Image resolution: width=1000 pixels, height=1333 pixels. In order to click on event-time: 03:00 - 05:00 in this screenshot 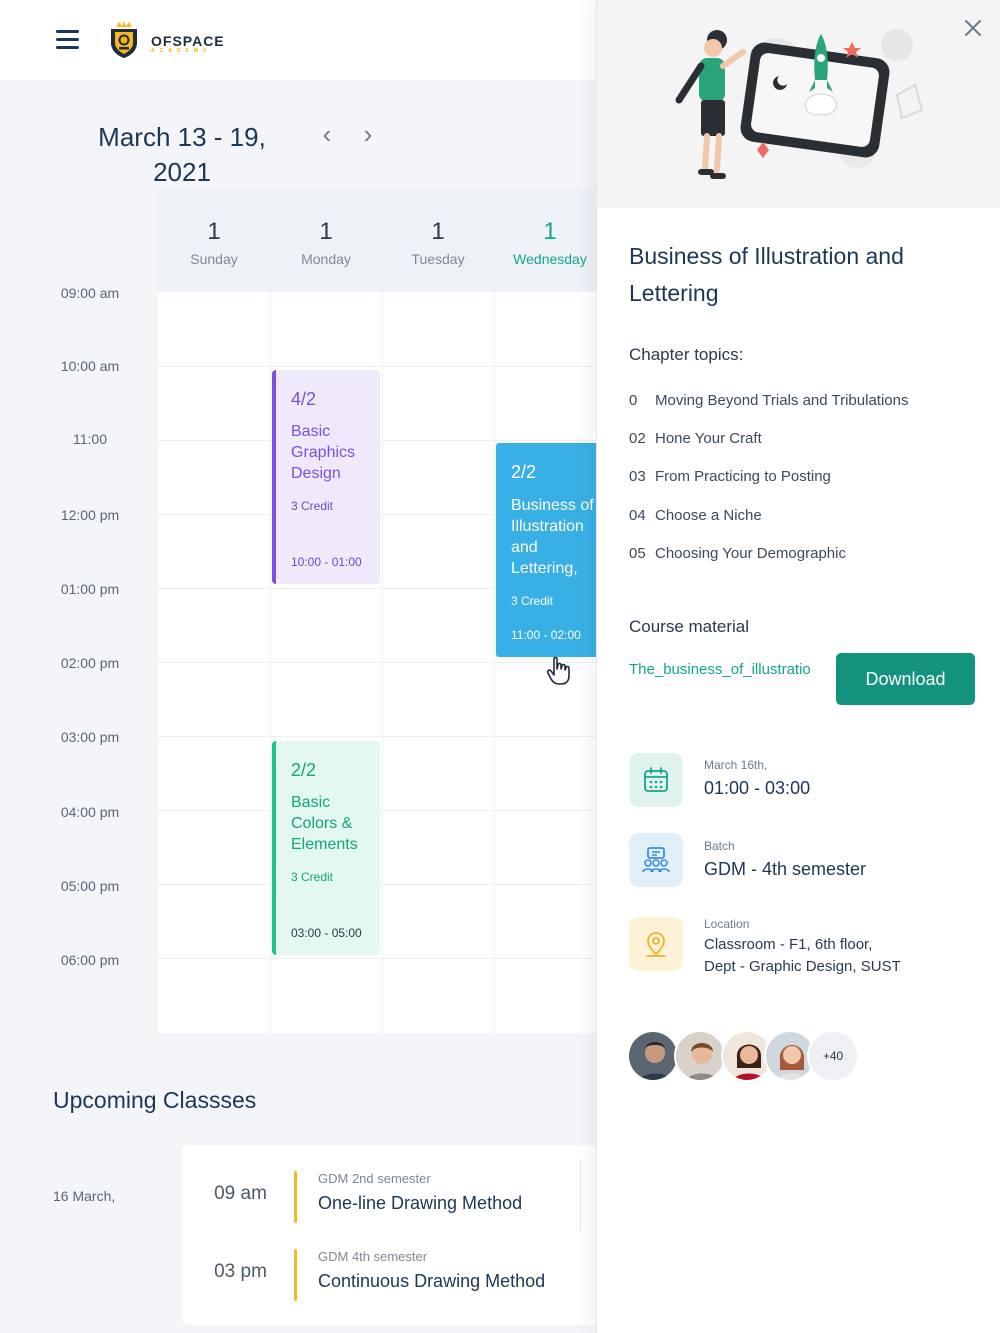, I will do `click(326, 933)`.